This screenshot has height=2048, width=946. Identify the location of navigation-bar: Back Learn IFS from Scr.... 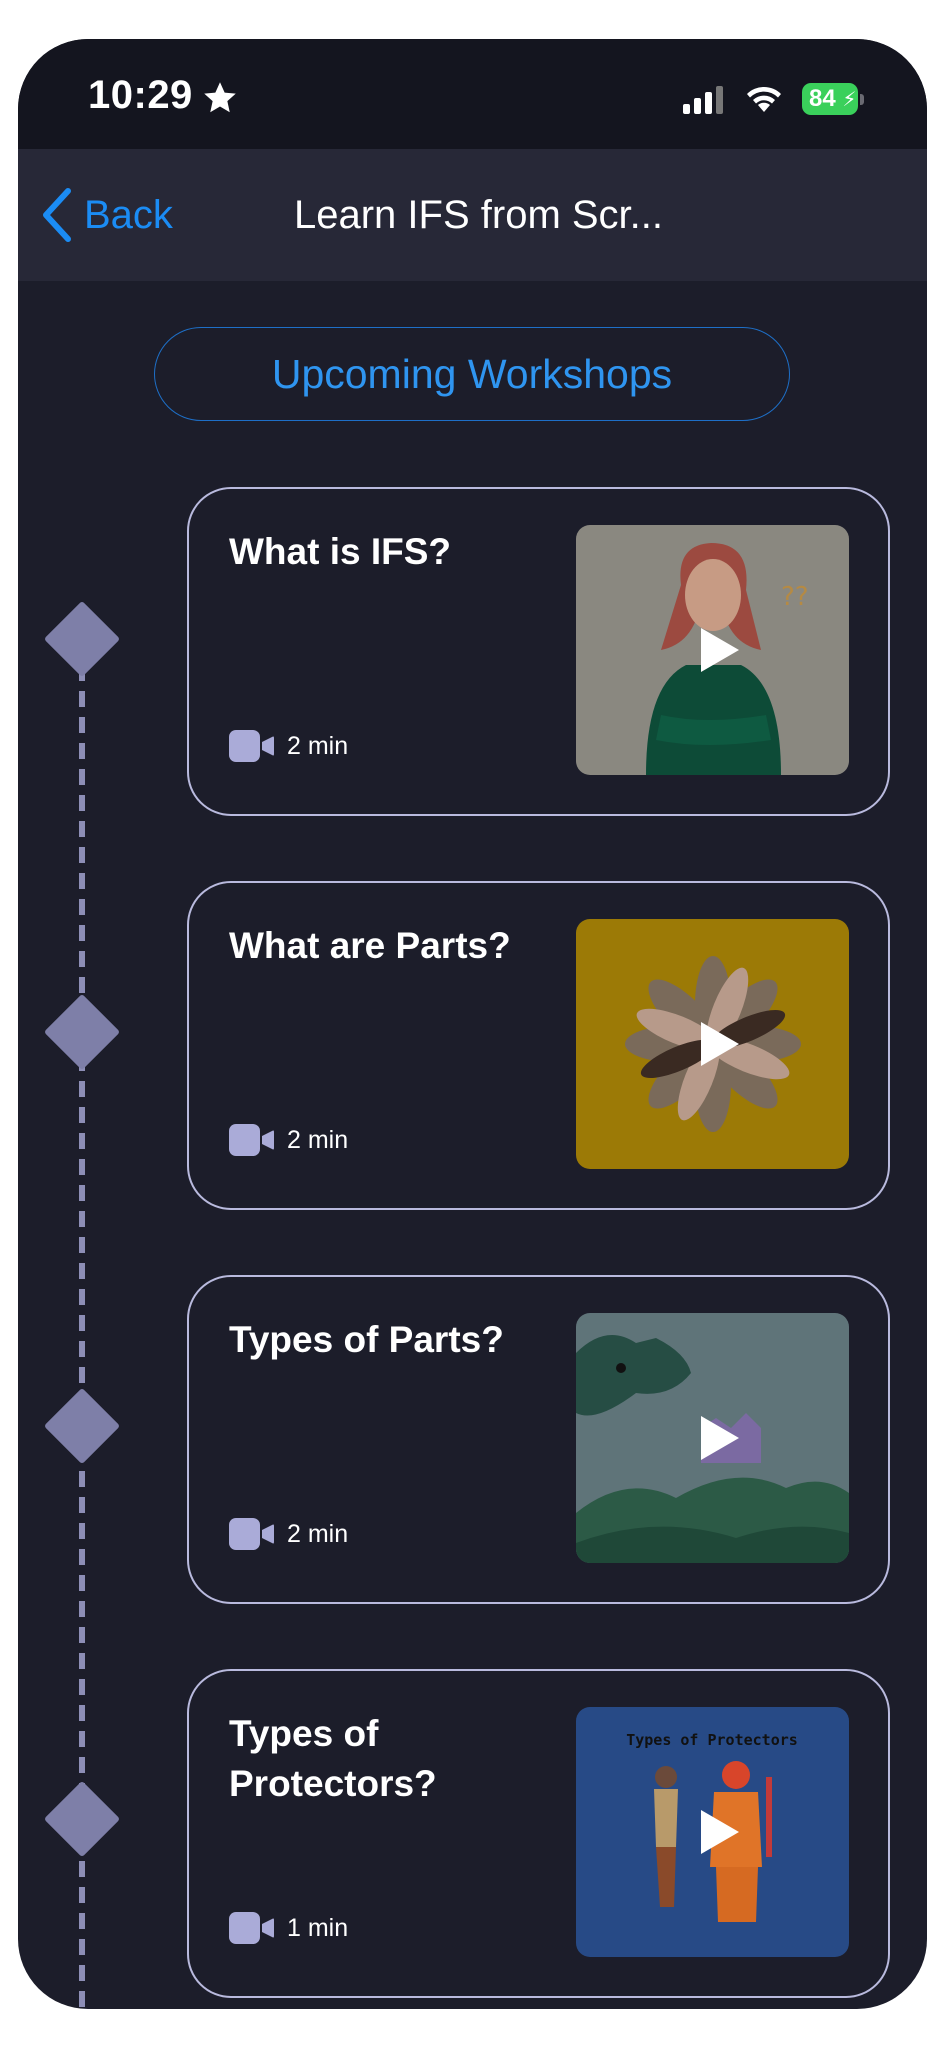
(472, 215).